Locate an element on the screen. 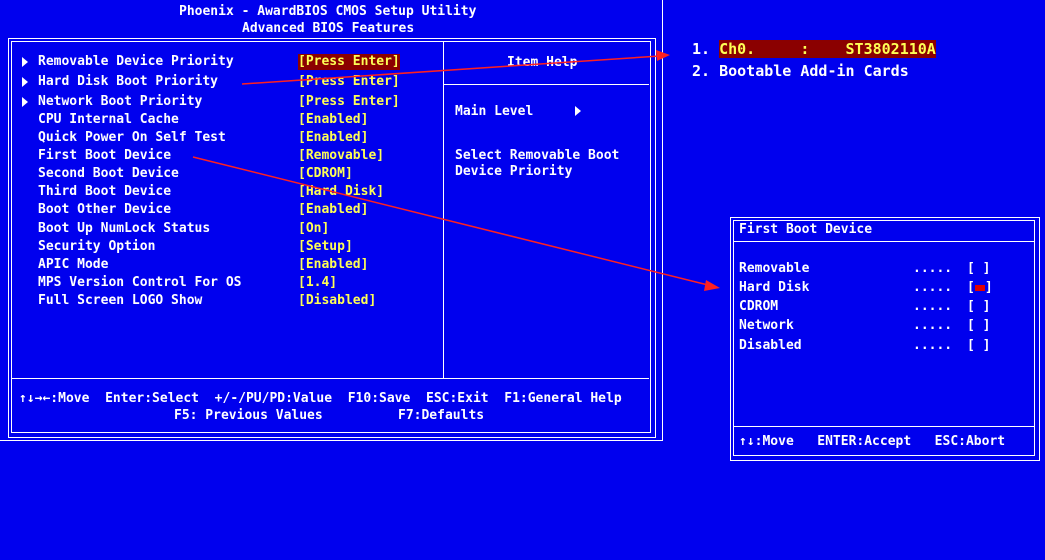 The width and height of the screenshot is (1045, 560). arrow-hdd-priority is located at coordinates (451, 70).